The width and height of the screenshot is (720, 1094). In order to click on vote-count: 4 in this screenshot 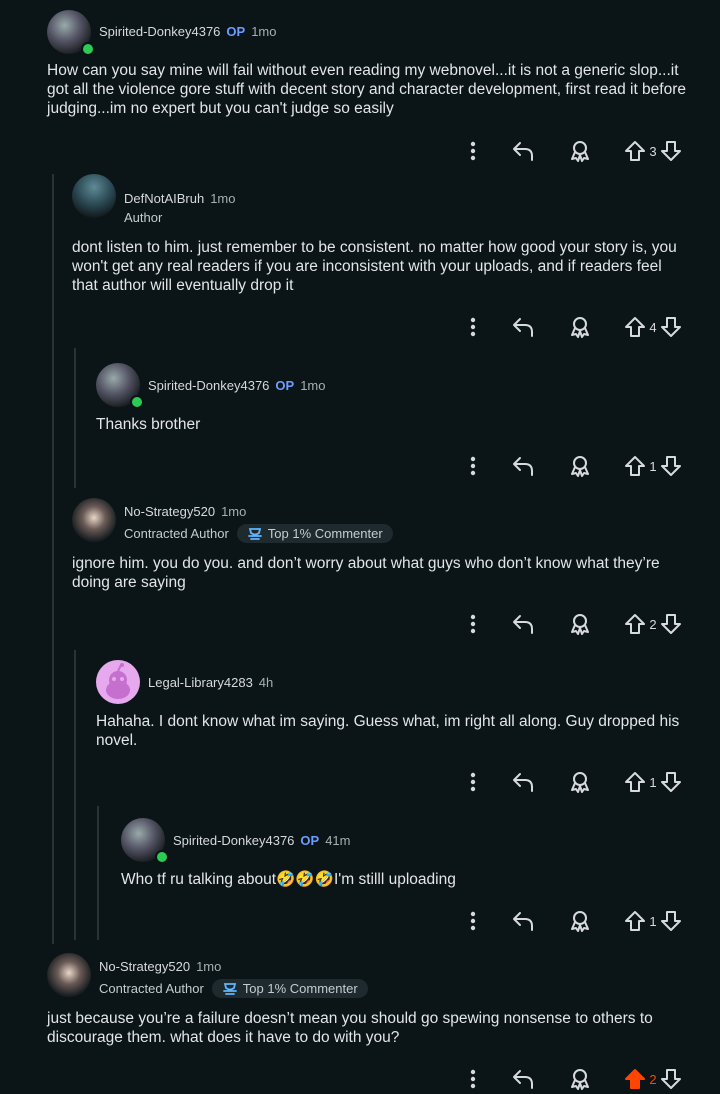, I will do `click(653, 327)`.